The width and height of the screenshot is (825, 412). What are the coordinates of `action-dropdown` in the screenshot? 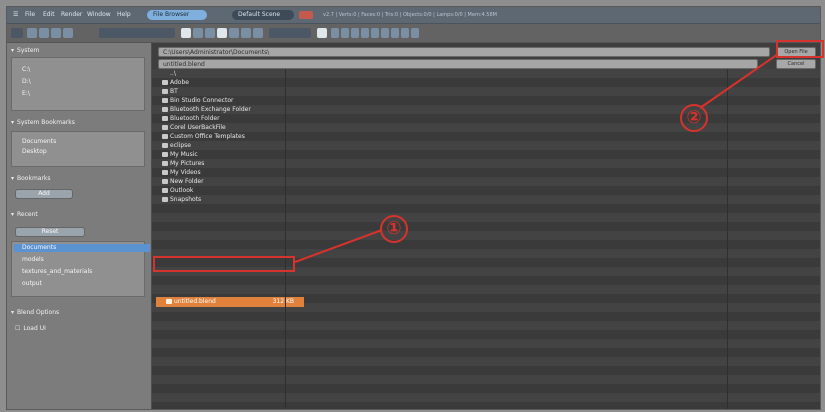 It's located at (137, 33).